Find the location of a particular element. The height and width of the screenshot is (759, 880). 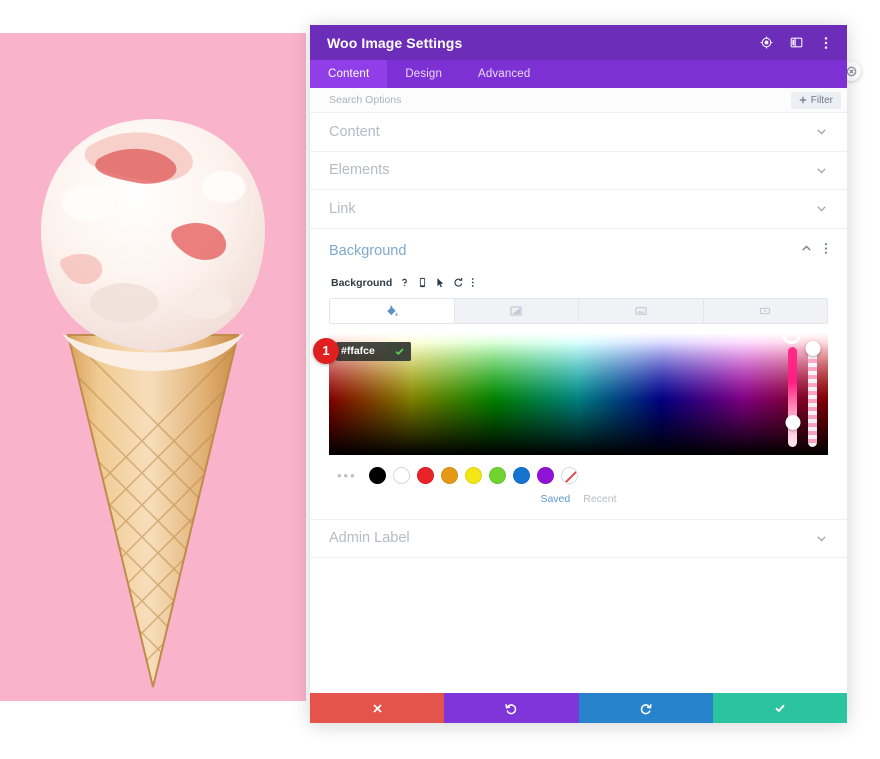

search-input is located at coordinates (560, 100).